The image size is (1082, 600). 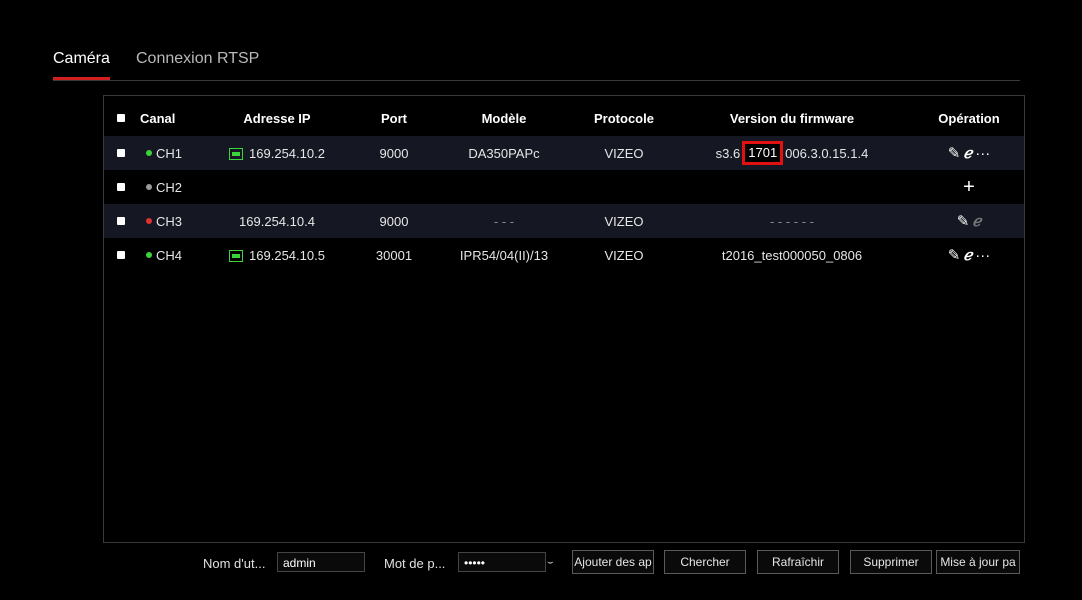 I want to click on header-ip: Adresse IP, so click(x=277, y=118).